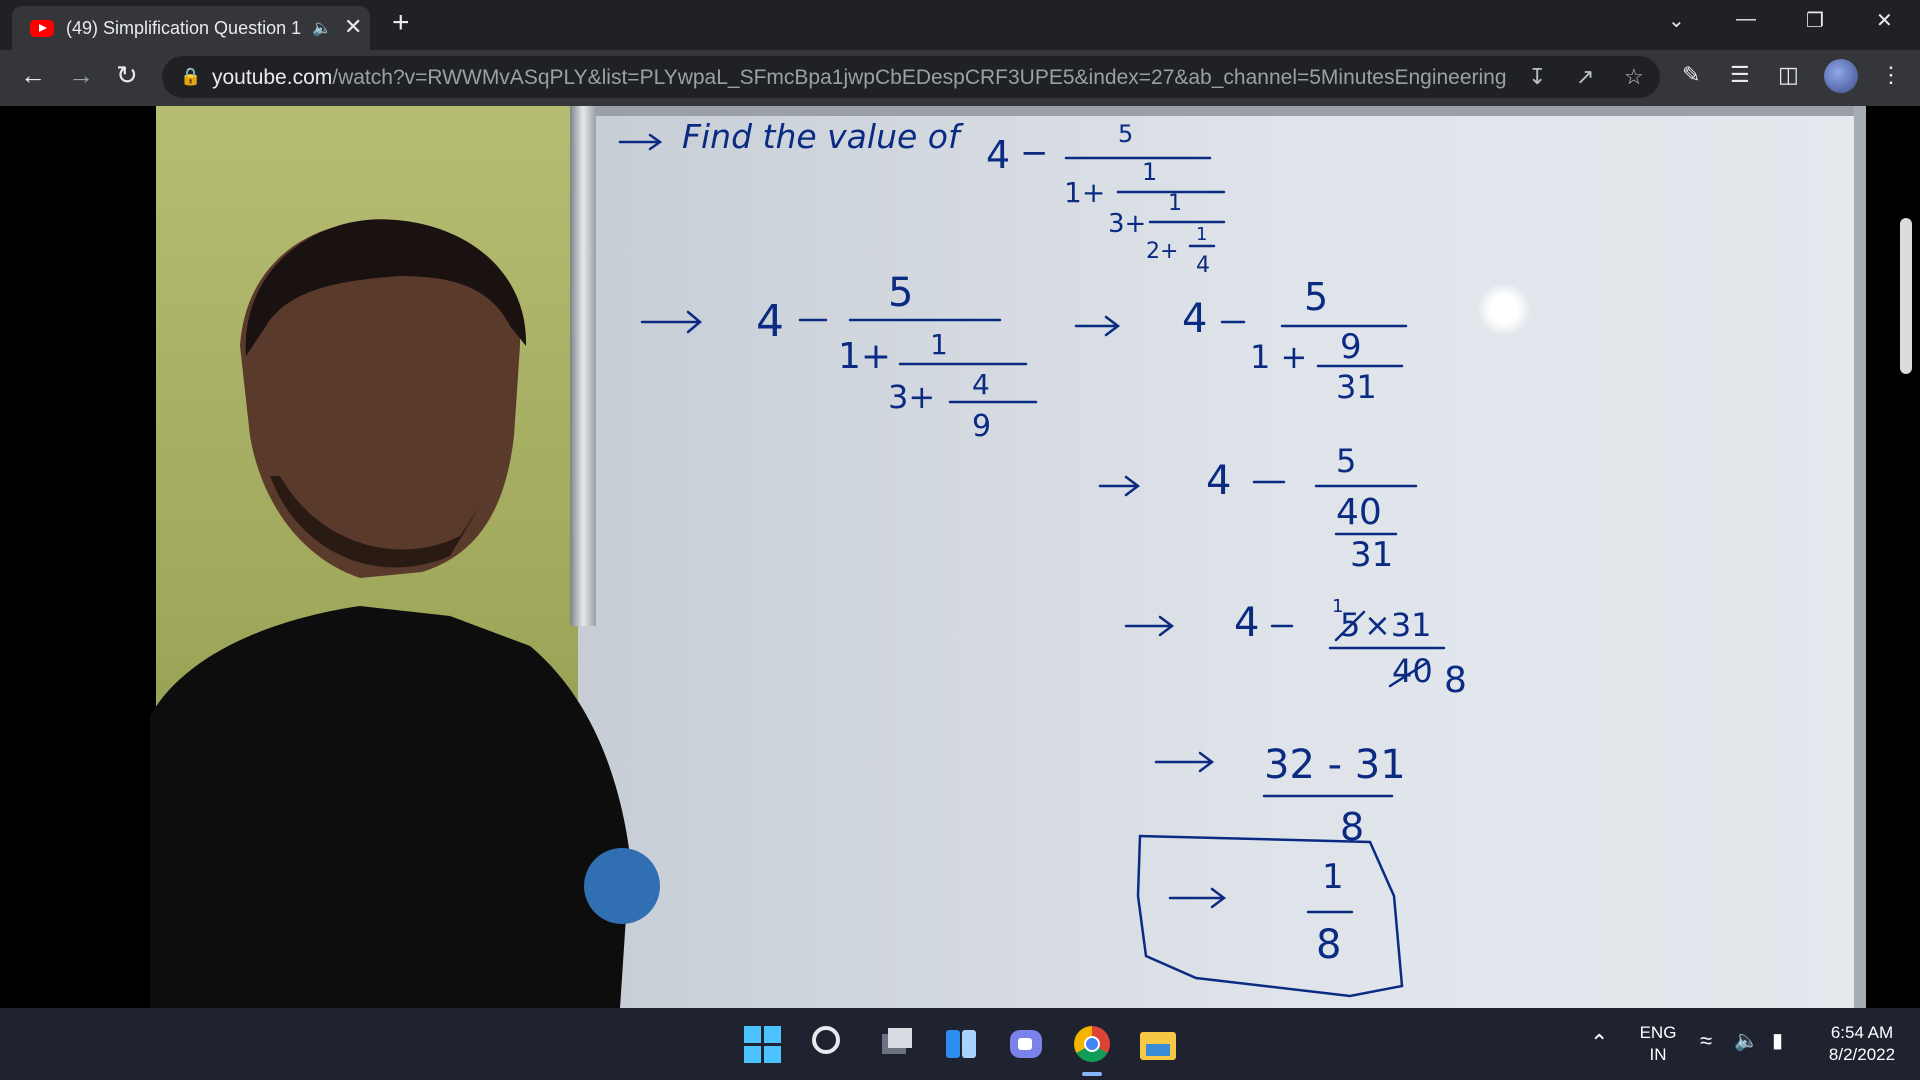 The image size is (1920, 1080). Describe the element at coordinates (911, 397) in the screenshot. I see `step1-d2-whole: 3+` at that location.